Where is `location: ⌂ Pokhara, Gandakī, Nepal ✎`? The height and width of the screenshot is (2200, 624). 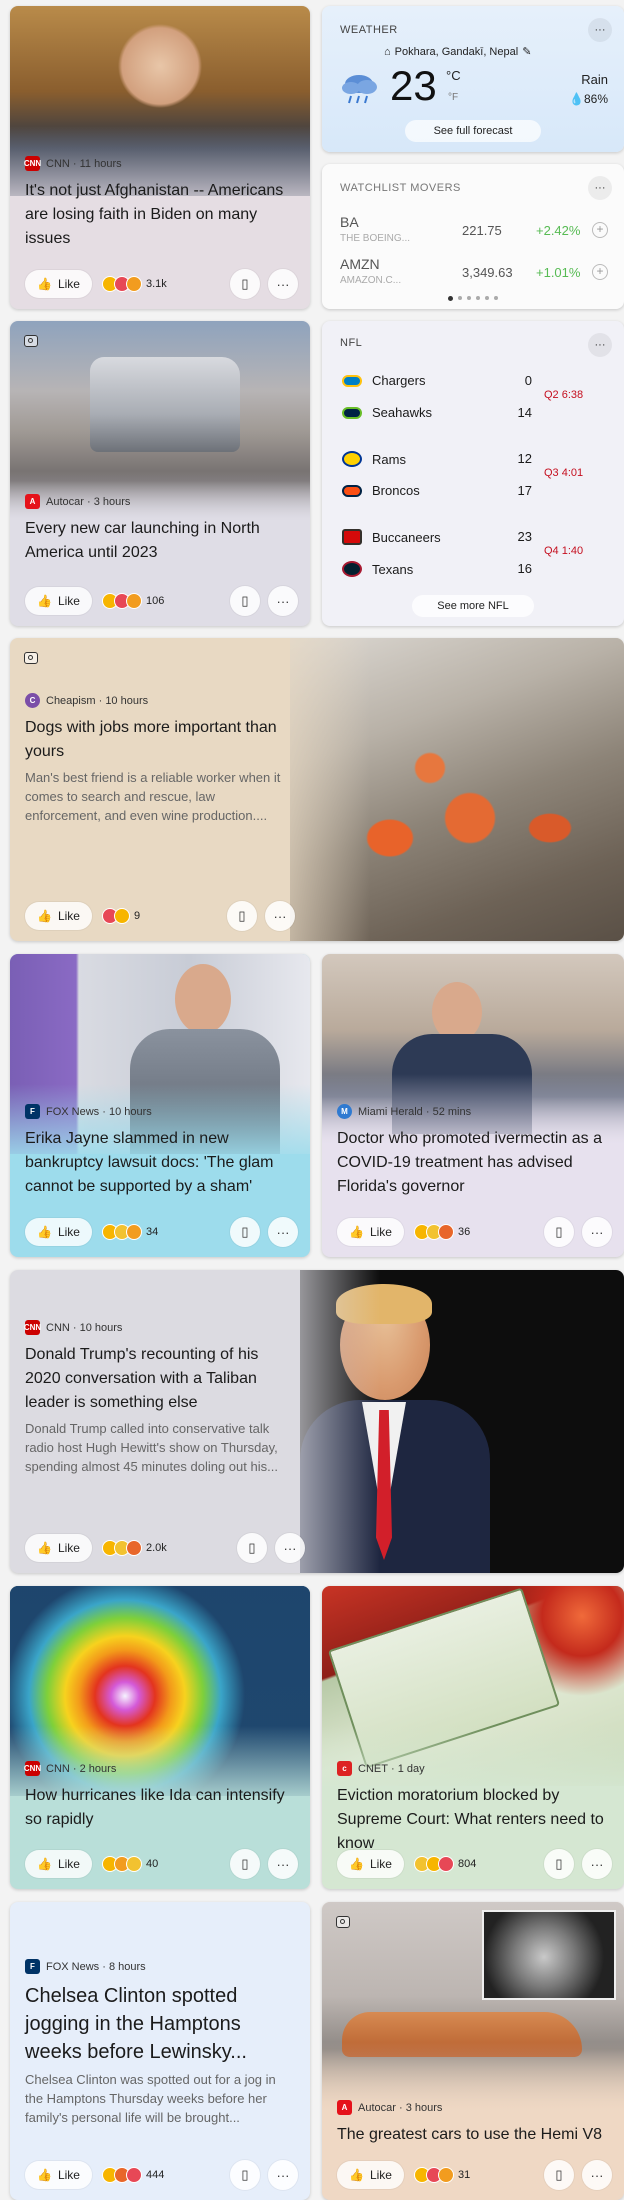
location: ⌂ Pokhara, Gandakī, Nepal ✎ is located at coordinates (457, 52).